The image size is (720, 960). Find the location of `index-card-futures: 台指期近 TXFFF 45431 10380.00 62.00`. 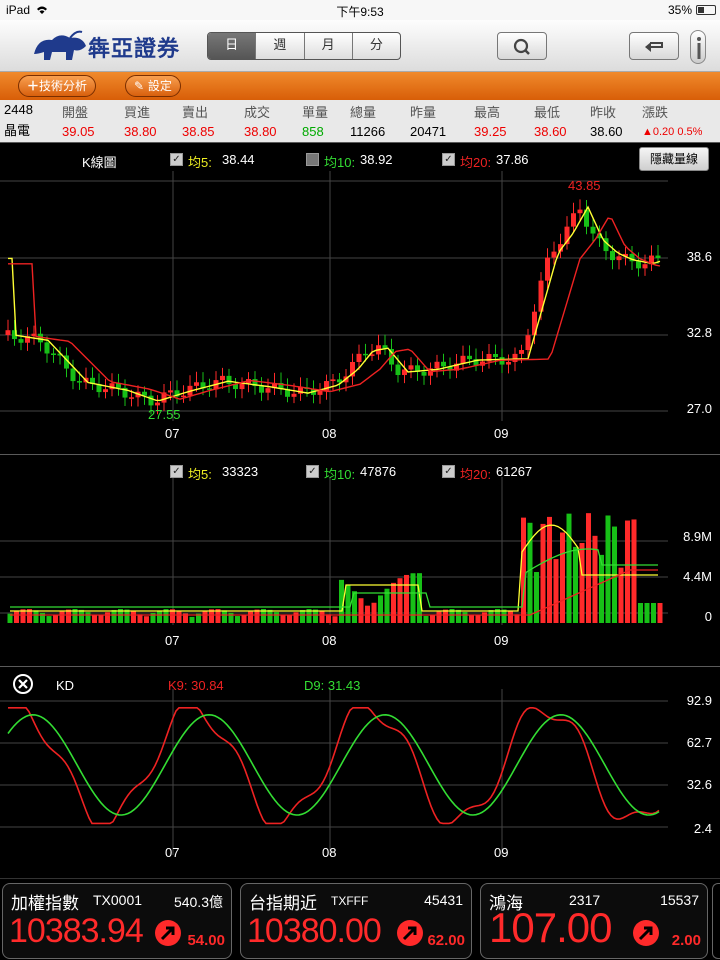

index-card-futures: 台指期近 TXFFF 45431 10380.00 62.00 is located at coordinates (356, 921).